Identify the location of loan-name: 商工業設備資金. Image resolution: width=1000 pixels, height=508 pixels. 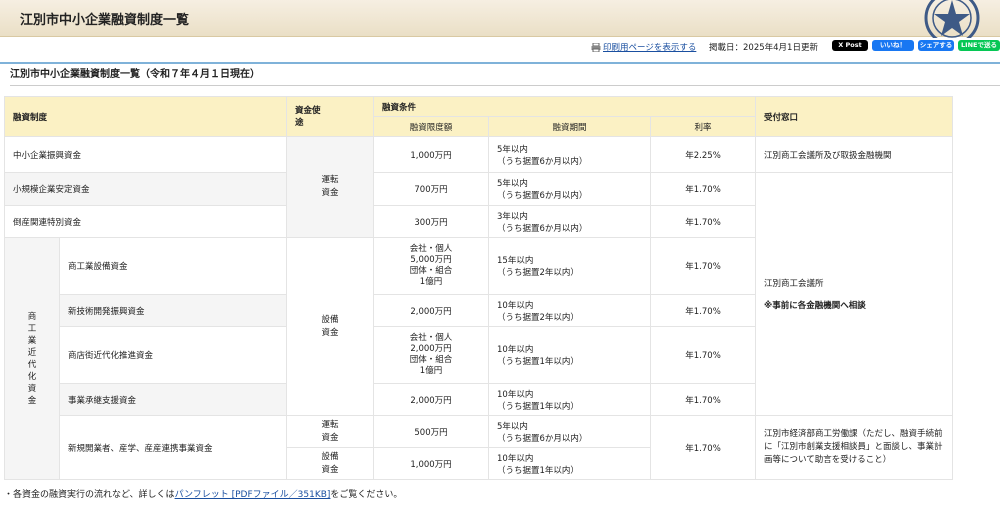
(173, 266).